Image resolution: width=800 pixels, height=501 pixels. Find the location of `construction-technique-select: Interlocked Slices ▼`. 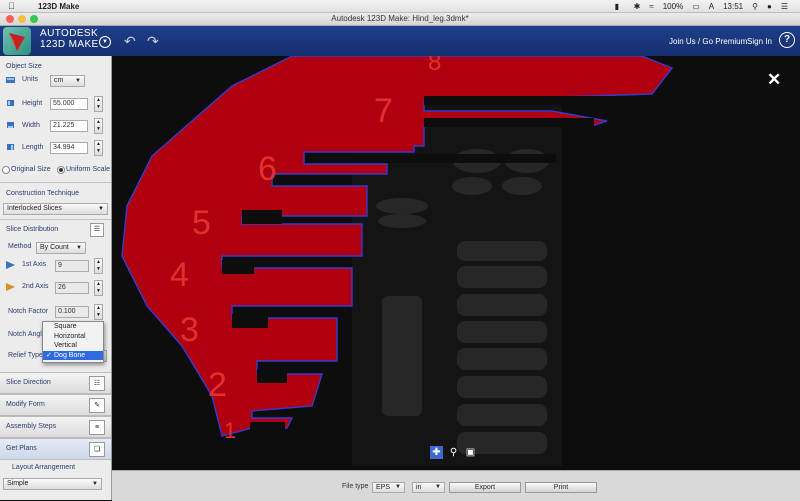

construction-technique-select: Interlocked Slices ▼ is located at coordinates (55, 209).